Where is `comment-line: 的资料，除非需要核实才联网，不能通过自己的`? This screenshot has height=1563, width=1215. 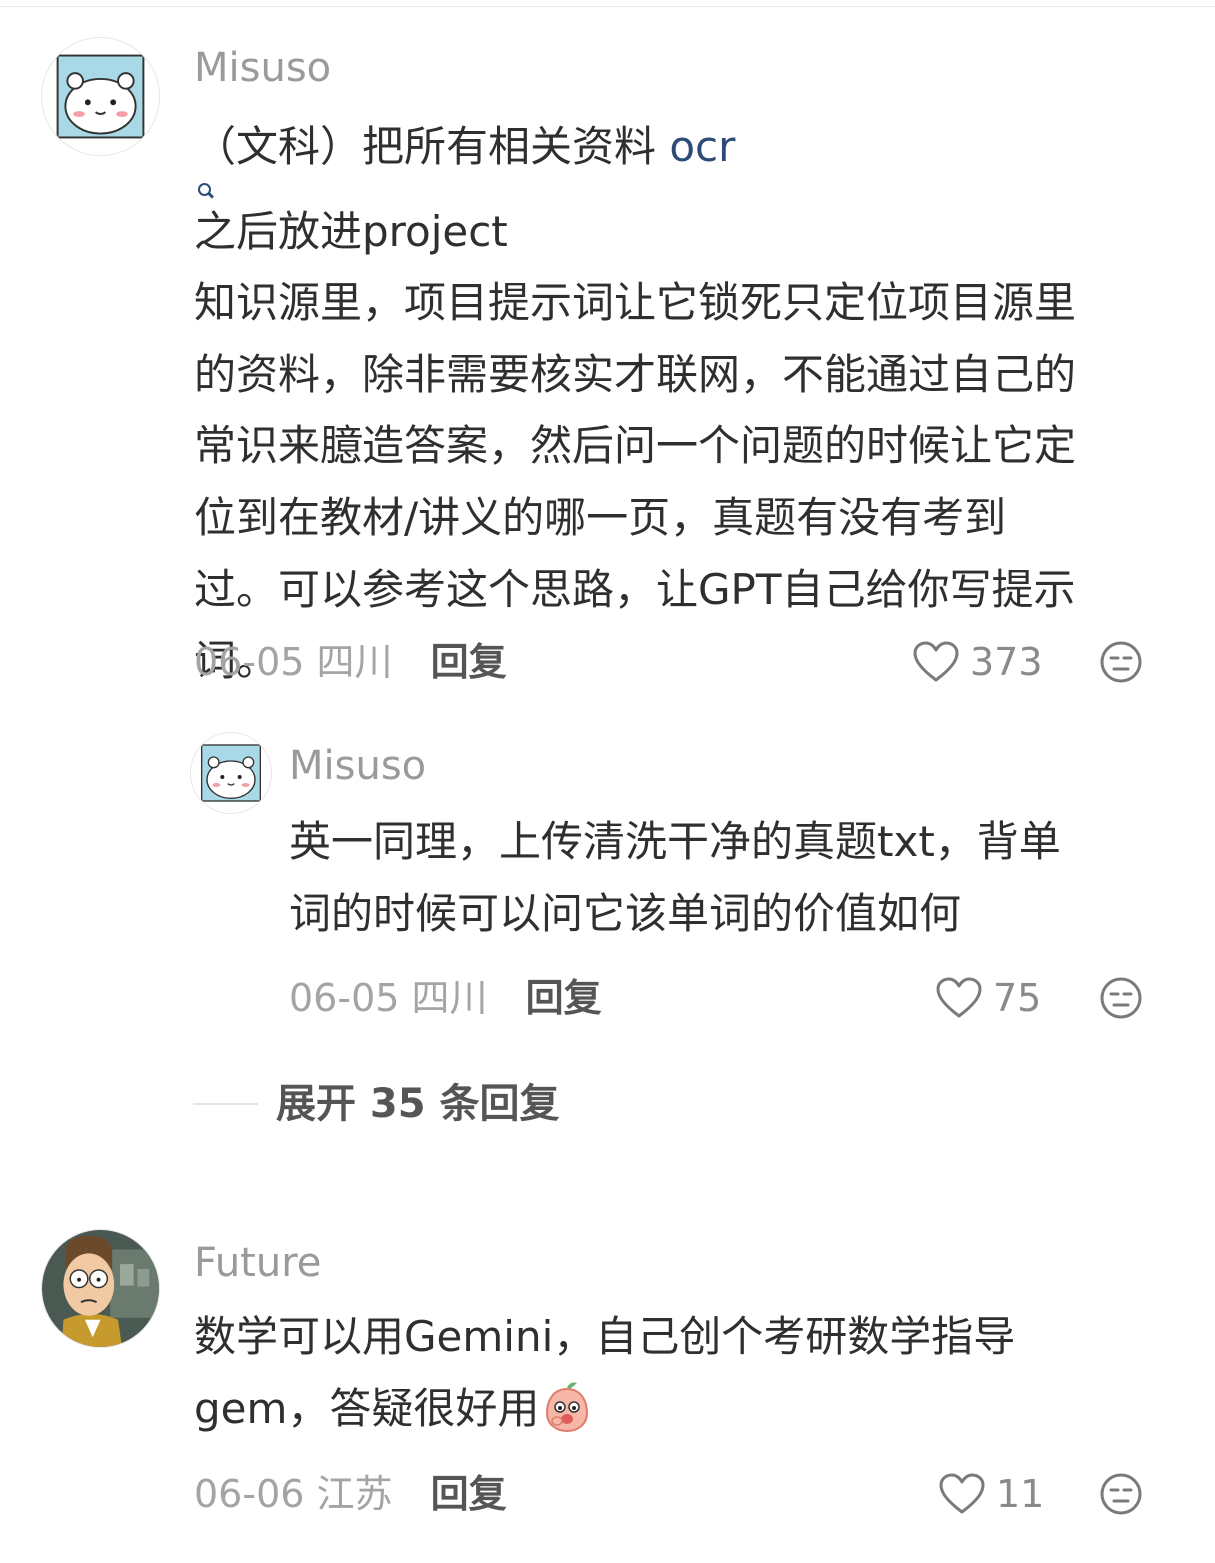 comment-line: 的资料，除非需要核实才联网，不能通过自己的 is located at coordinates (635, 374).